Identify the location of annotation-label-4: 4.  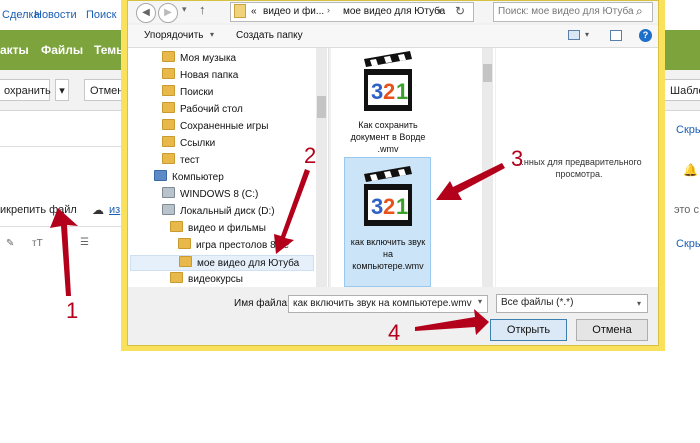
(394, 332).